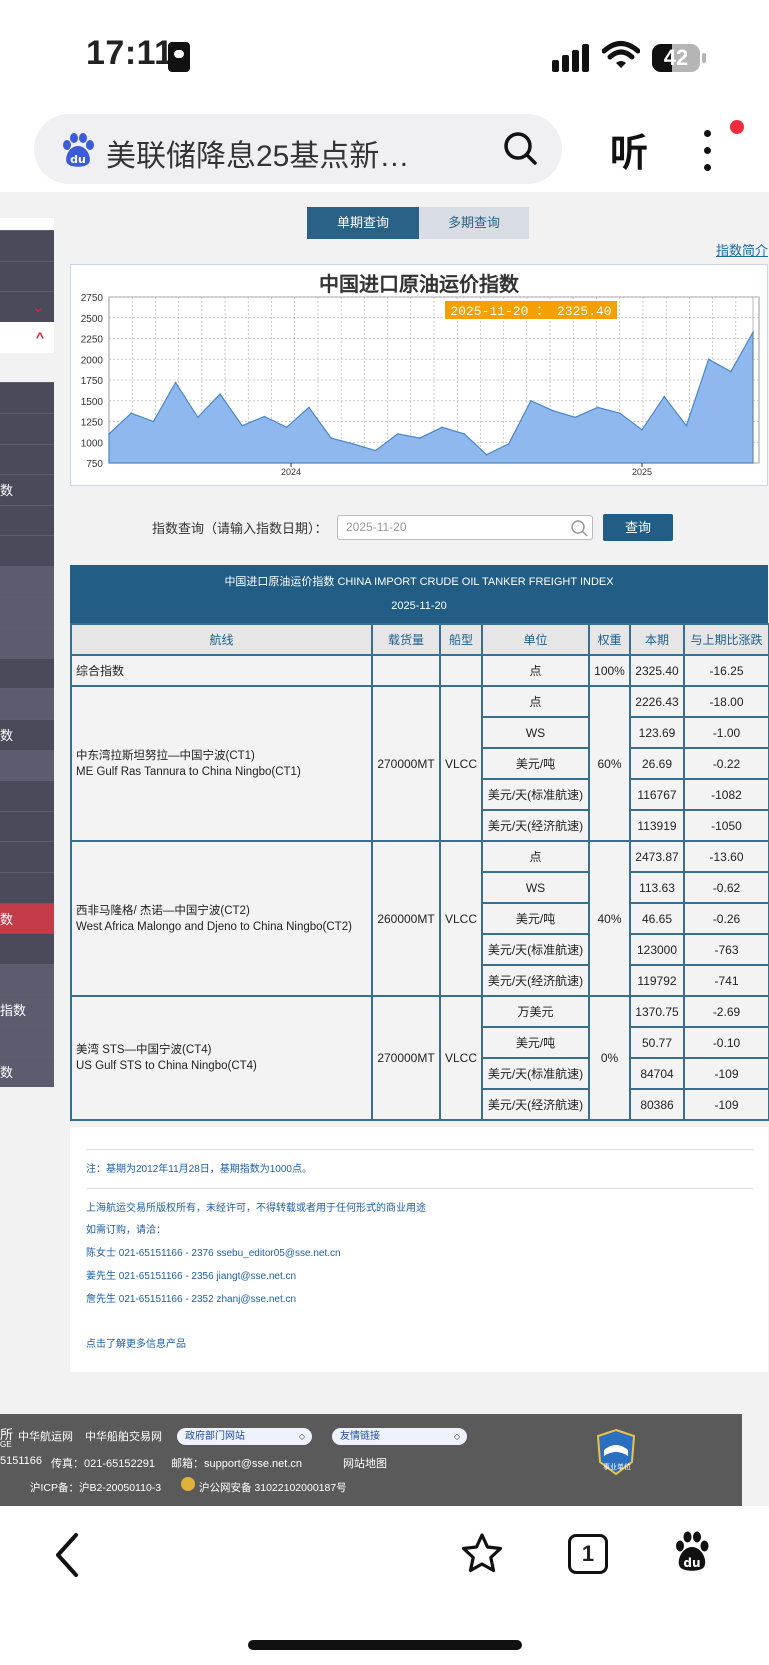 Image resolution: width=769 pixels, height=1665 pixels. What do you see at coordinates (240, 528) in the screenshot?
I see `query-label: 指数查询（请输入指数日期）：` at bounding box center [240, 528].